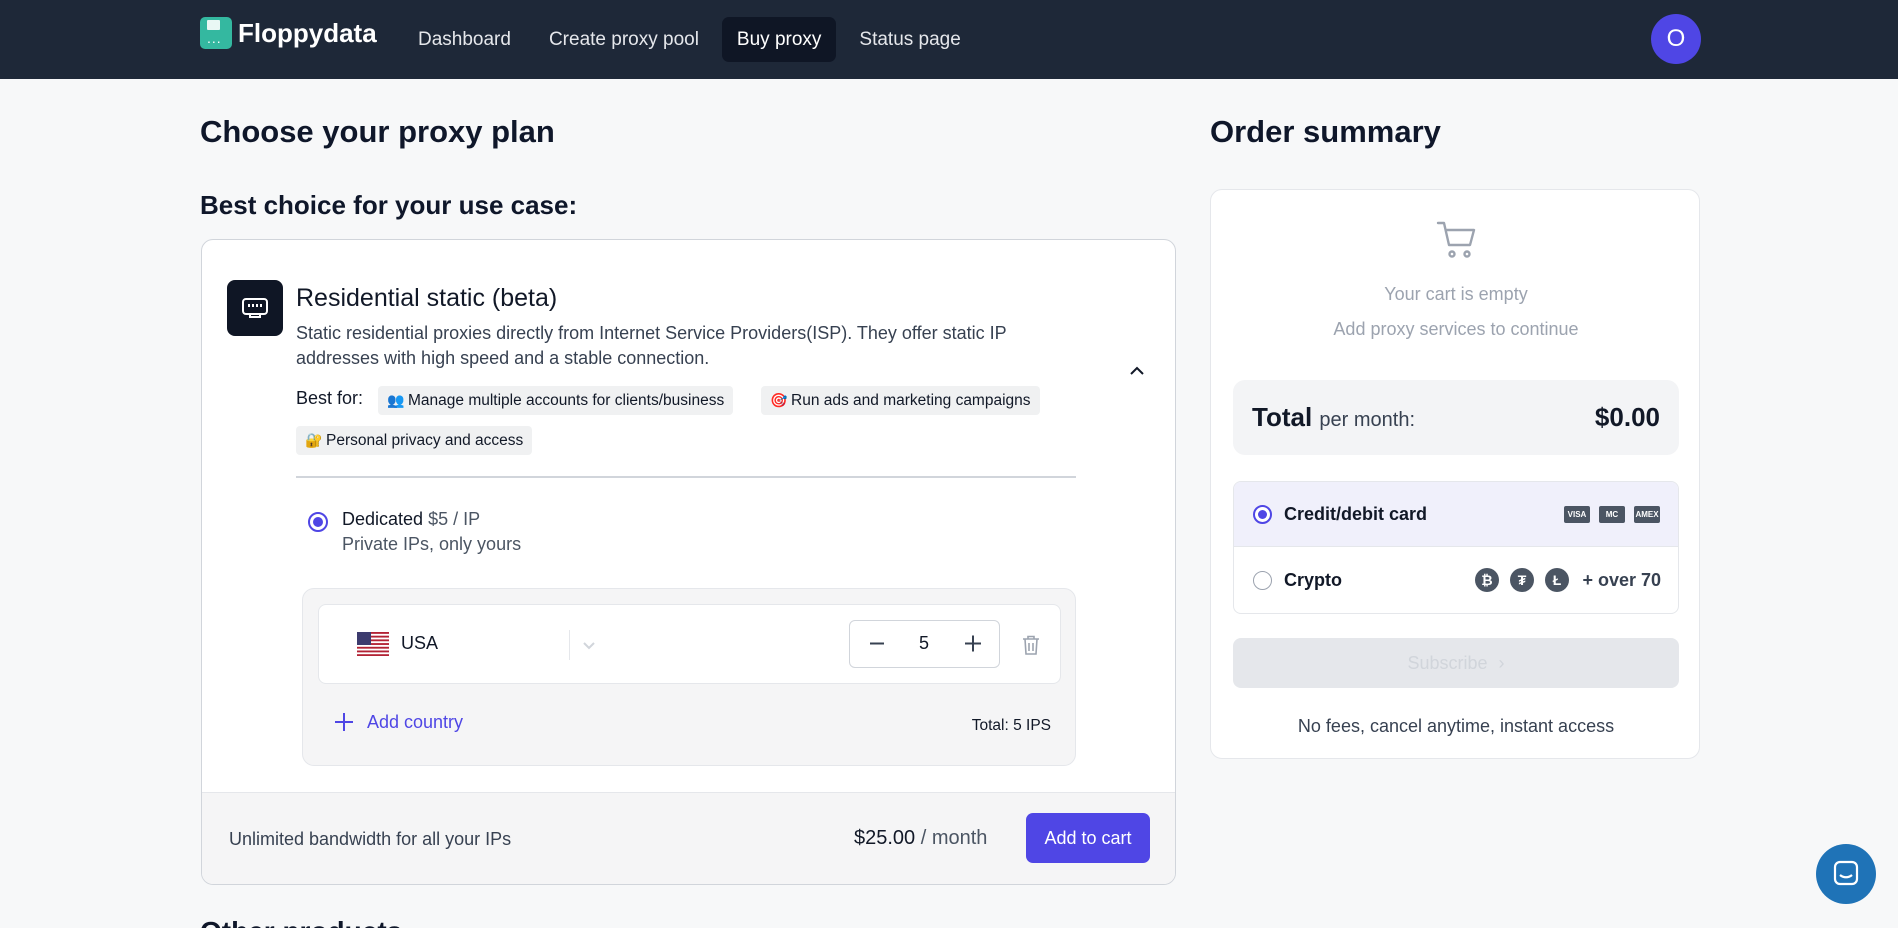 Image resolution: width=1898 pixels, height=928 pixels. I want to click on tag-run-ads: 🎯 Run ads and marketing campaigns, so click(900, 400).